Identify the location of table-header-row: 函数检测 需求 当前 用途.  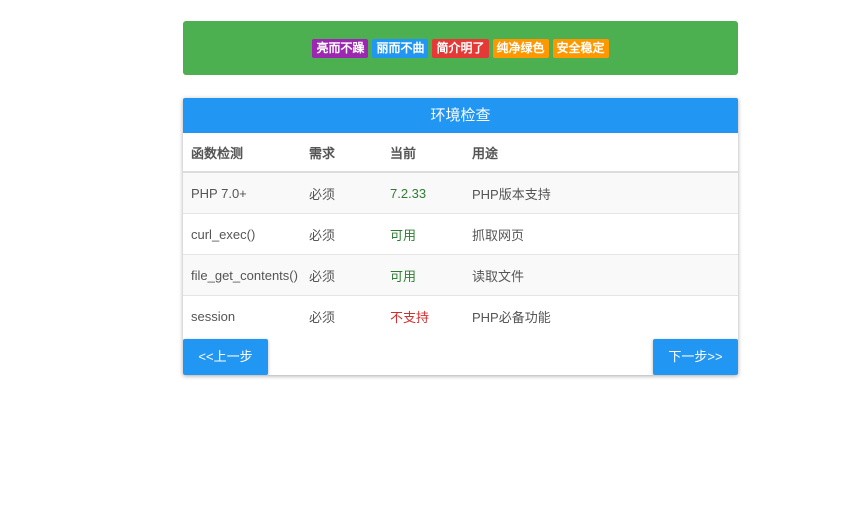
(460, 153).